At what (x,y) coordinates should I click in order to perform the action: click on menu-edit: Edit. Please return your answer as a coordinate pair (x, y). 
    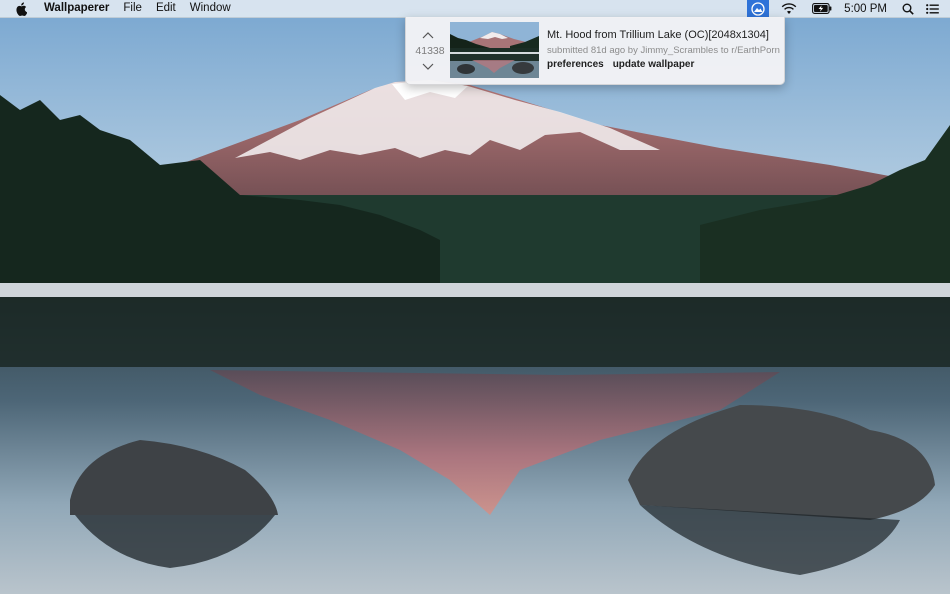
    Looking at the image, I should click on (166, 8).